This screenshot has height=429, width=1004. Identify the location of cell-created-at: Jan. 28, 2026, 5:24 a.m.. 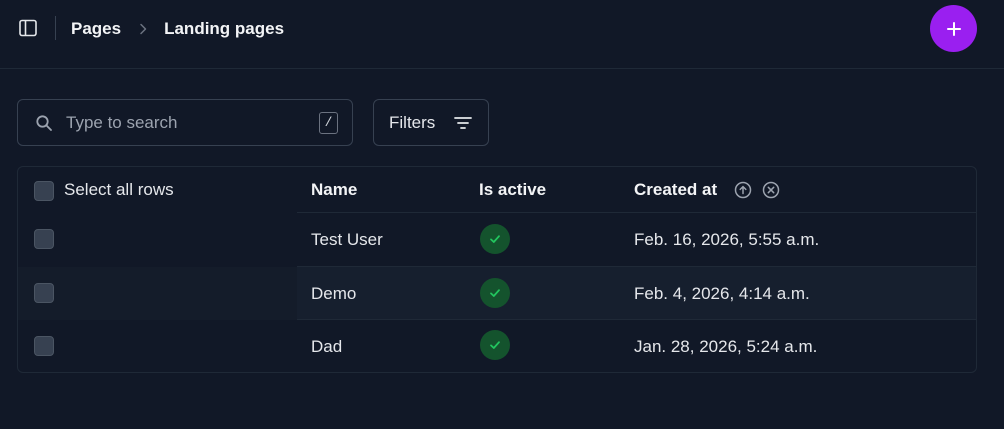
(726, 346).